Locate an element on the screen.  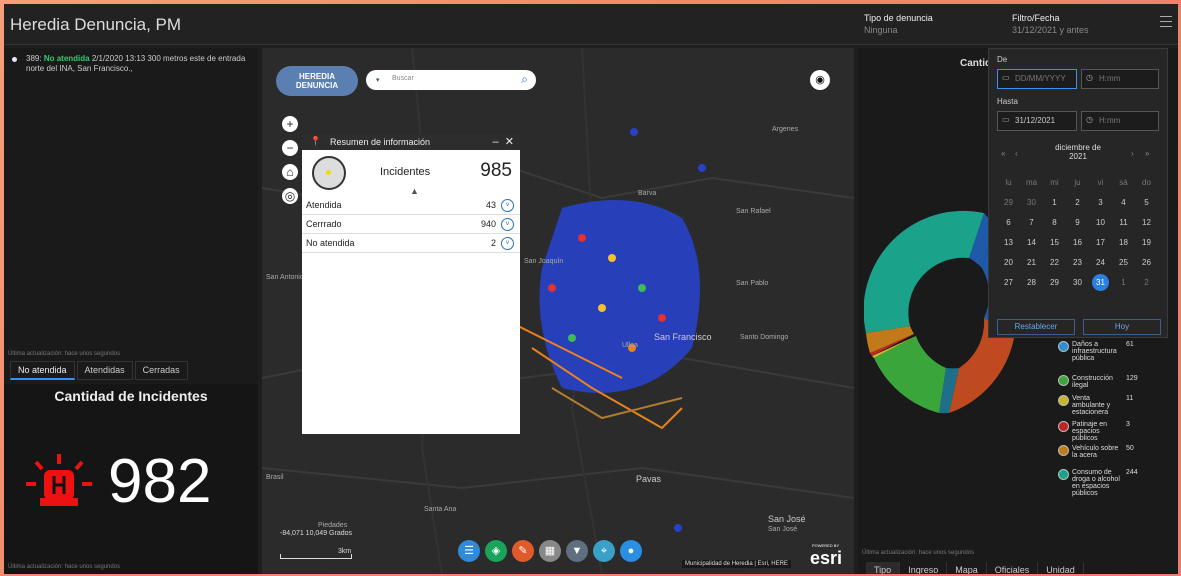
calendar-day: 19 is located at coordinates (1146, 243).